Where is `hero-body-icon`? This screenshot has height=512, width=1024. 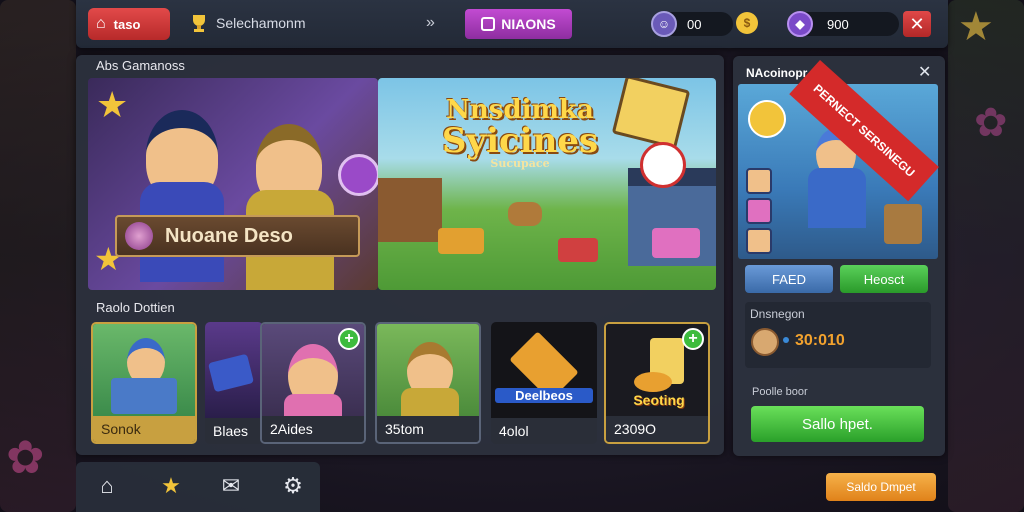
hero-body-icon is located at coordinates (837, 198).